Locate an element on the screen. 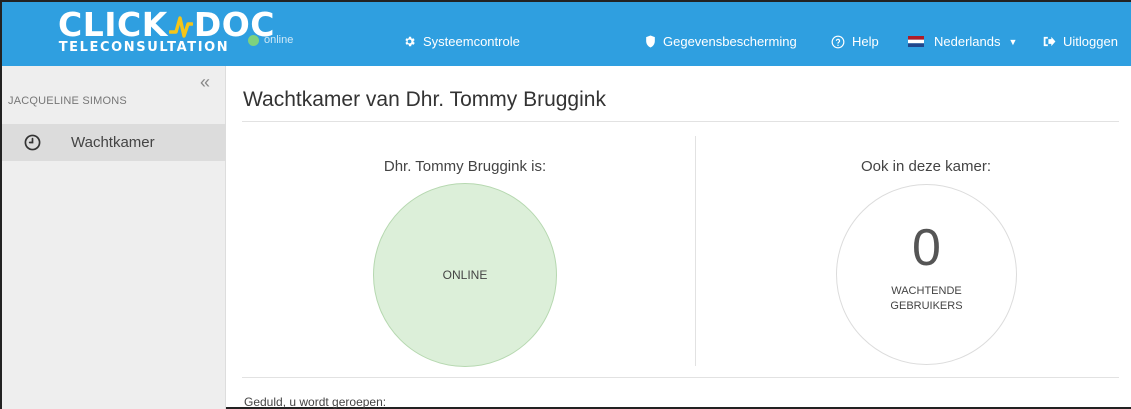 The height and width of the screenshot is (409, 1131). clock-icon is located at coordinates (32, 142).